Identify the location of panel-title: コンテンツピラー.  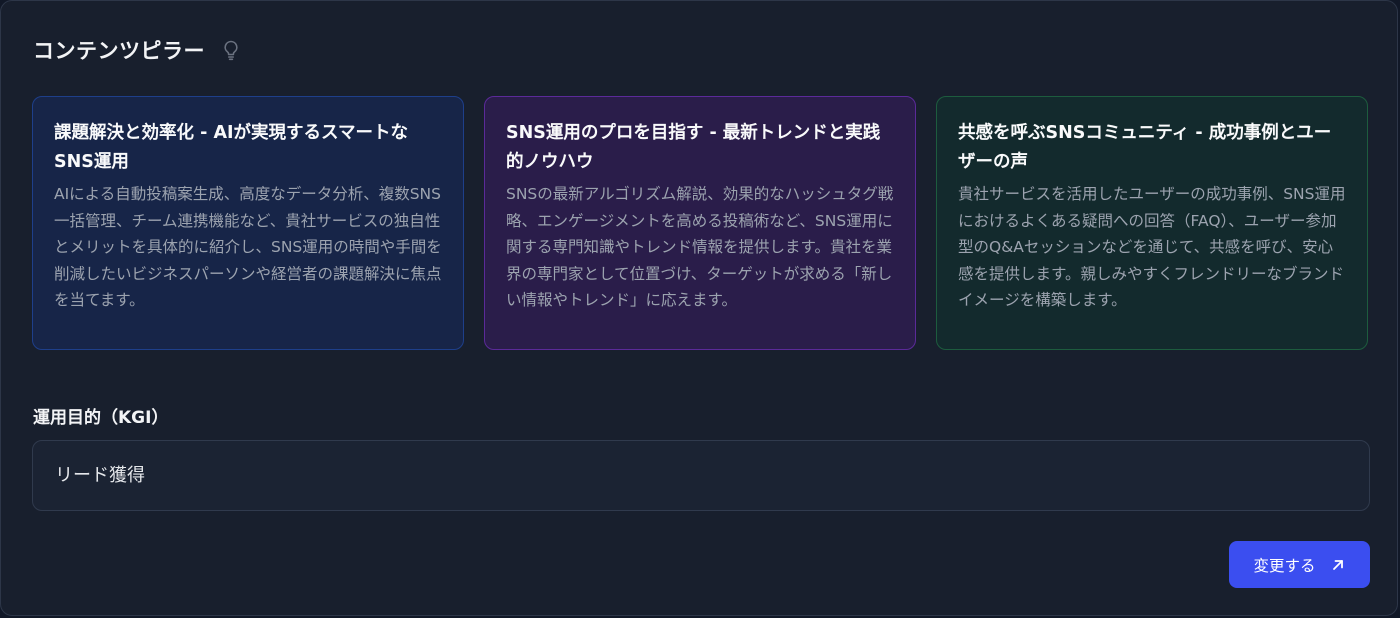
(119, 51).